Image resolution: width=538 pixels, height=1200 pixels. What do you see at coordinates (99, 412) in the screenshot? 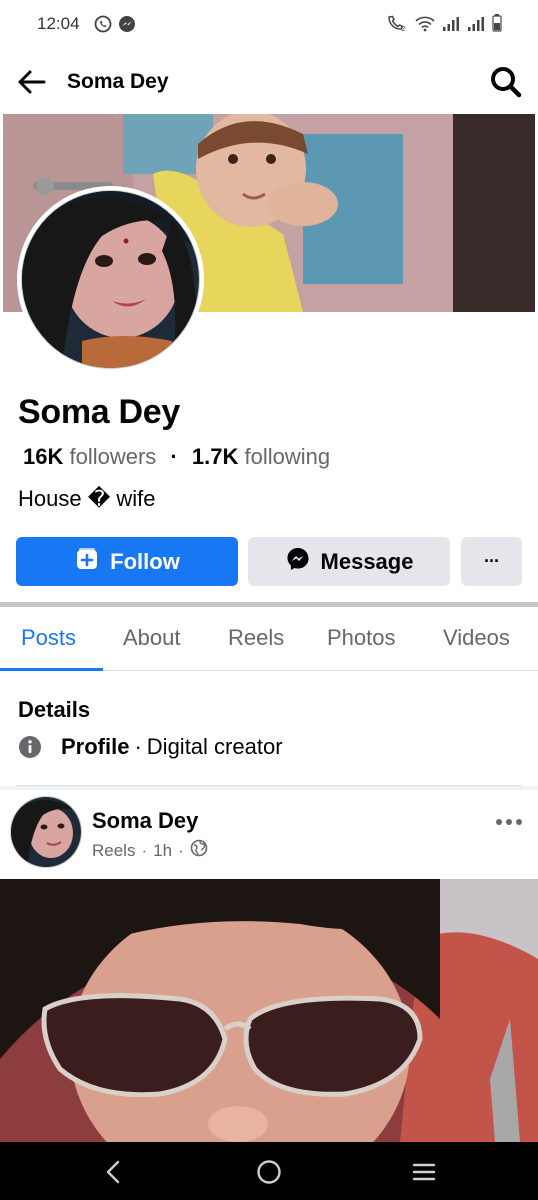
I see `profile-name: Soma Dey` at bounding box center [99, 412].